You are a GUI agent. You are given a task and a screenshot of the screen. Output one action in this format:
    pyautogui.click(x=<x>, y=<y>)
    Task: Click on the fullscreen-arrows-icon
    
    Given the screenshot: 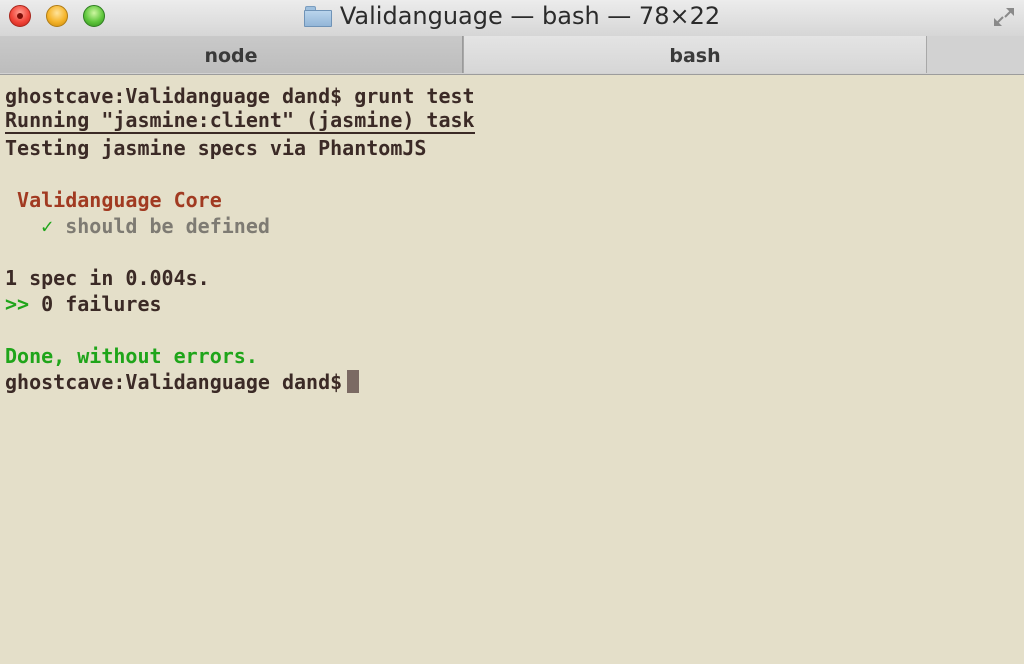 What is the action you would take?
    pyautogui.click(x=1004, y=17)
    